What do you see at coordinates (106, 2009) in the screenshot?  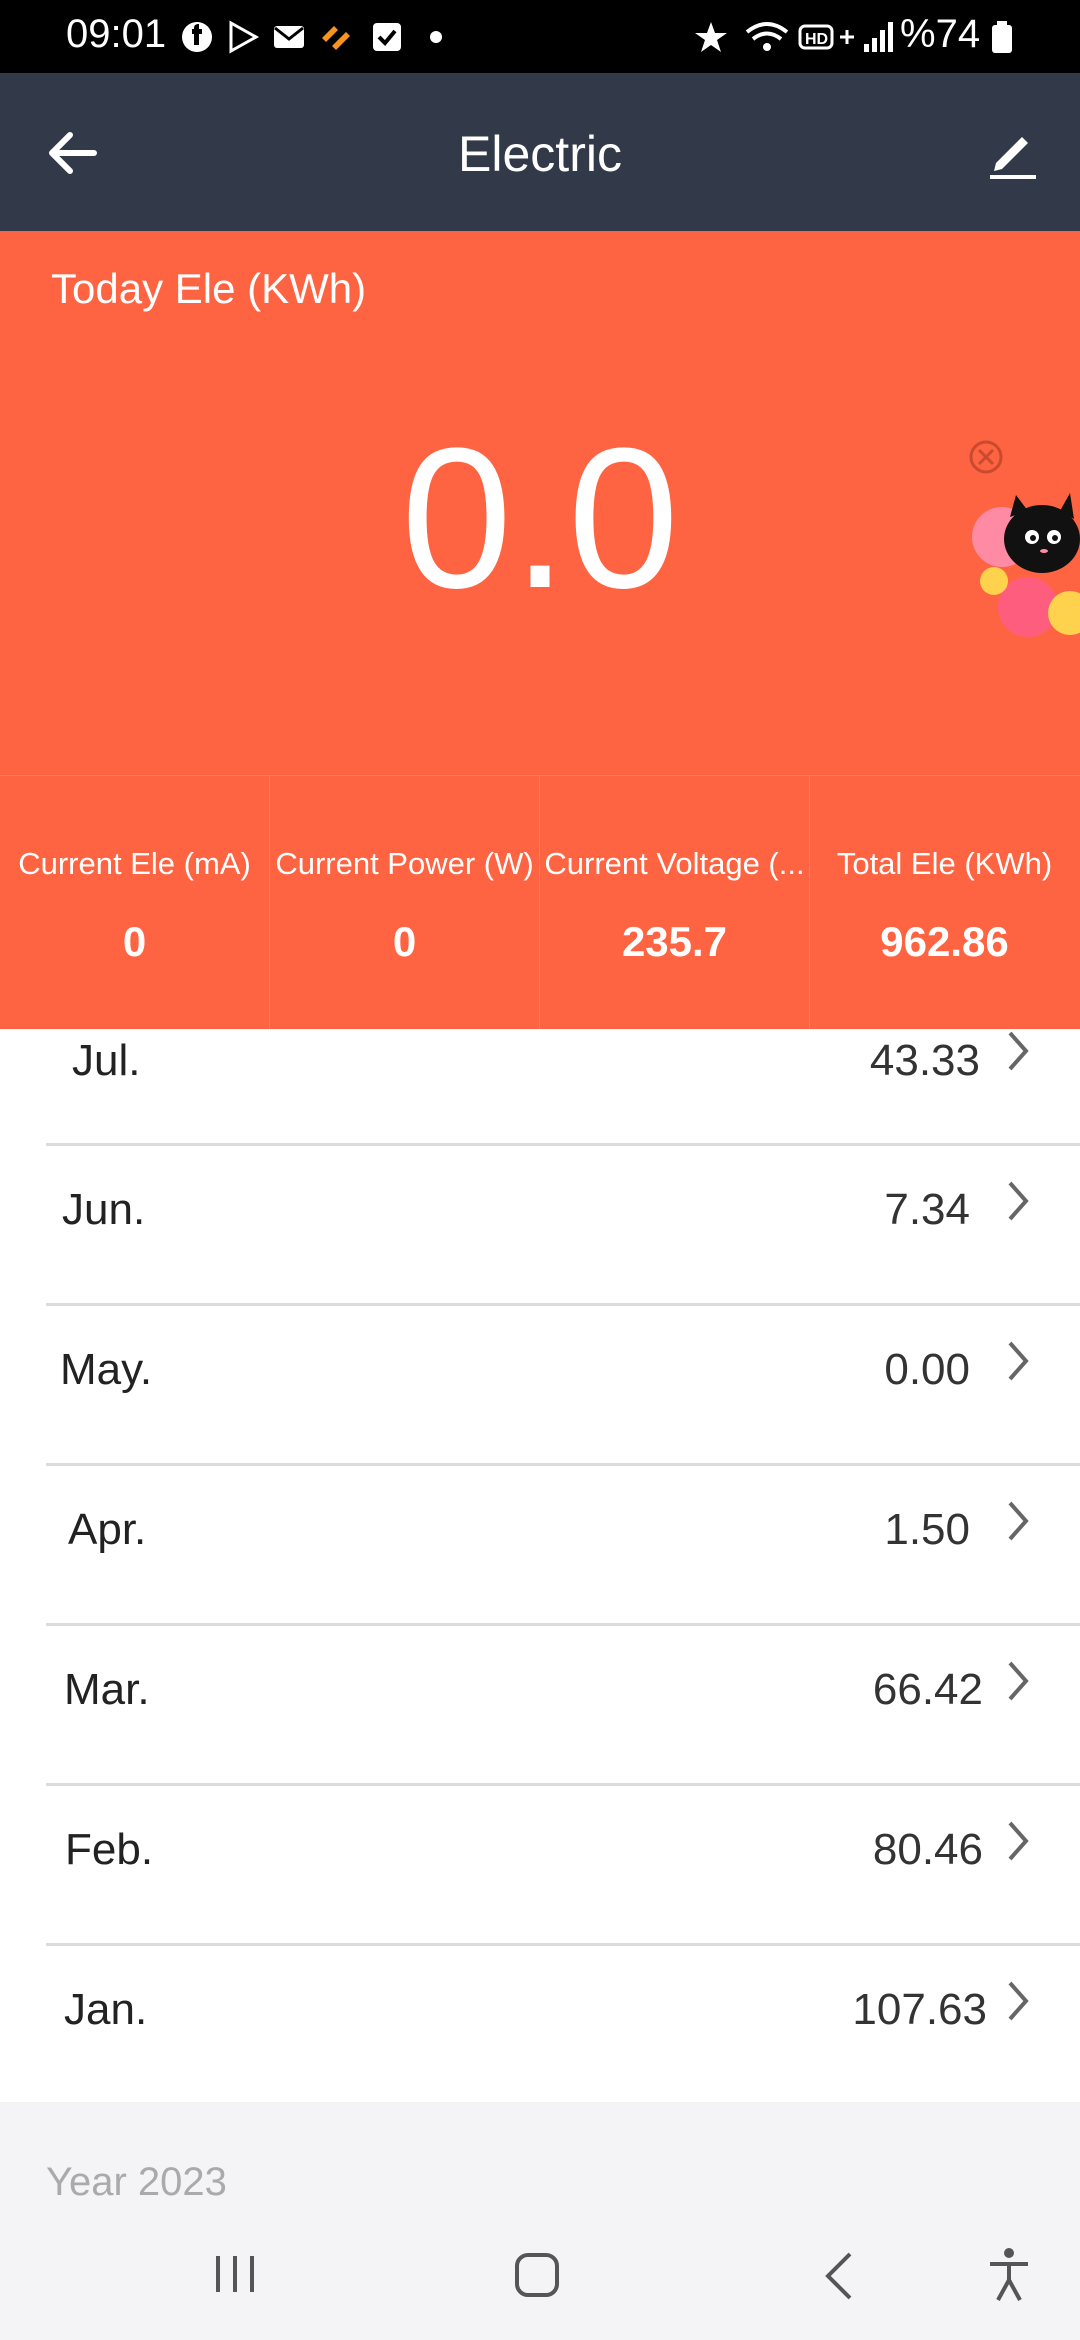 I see `month-label: Jan.` at bounding box center [106, 2009].